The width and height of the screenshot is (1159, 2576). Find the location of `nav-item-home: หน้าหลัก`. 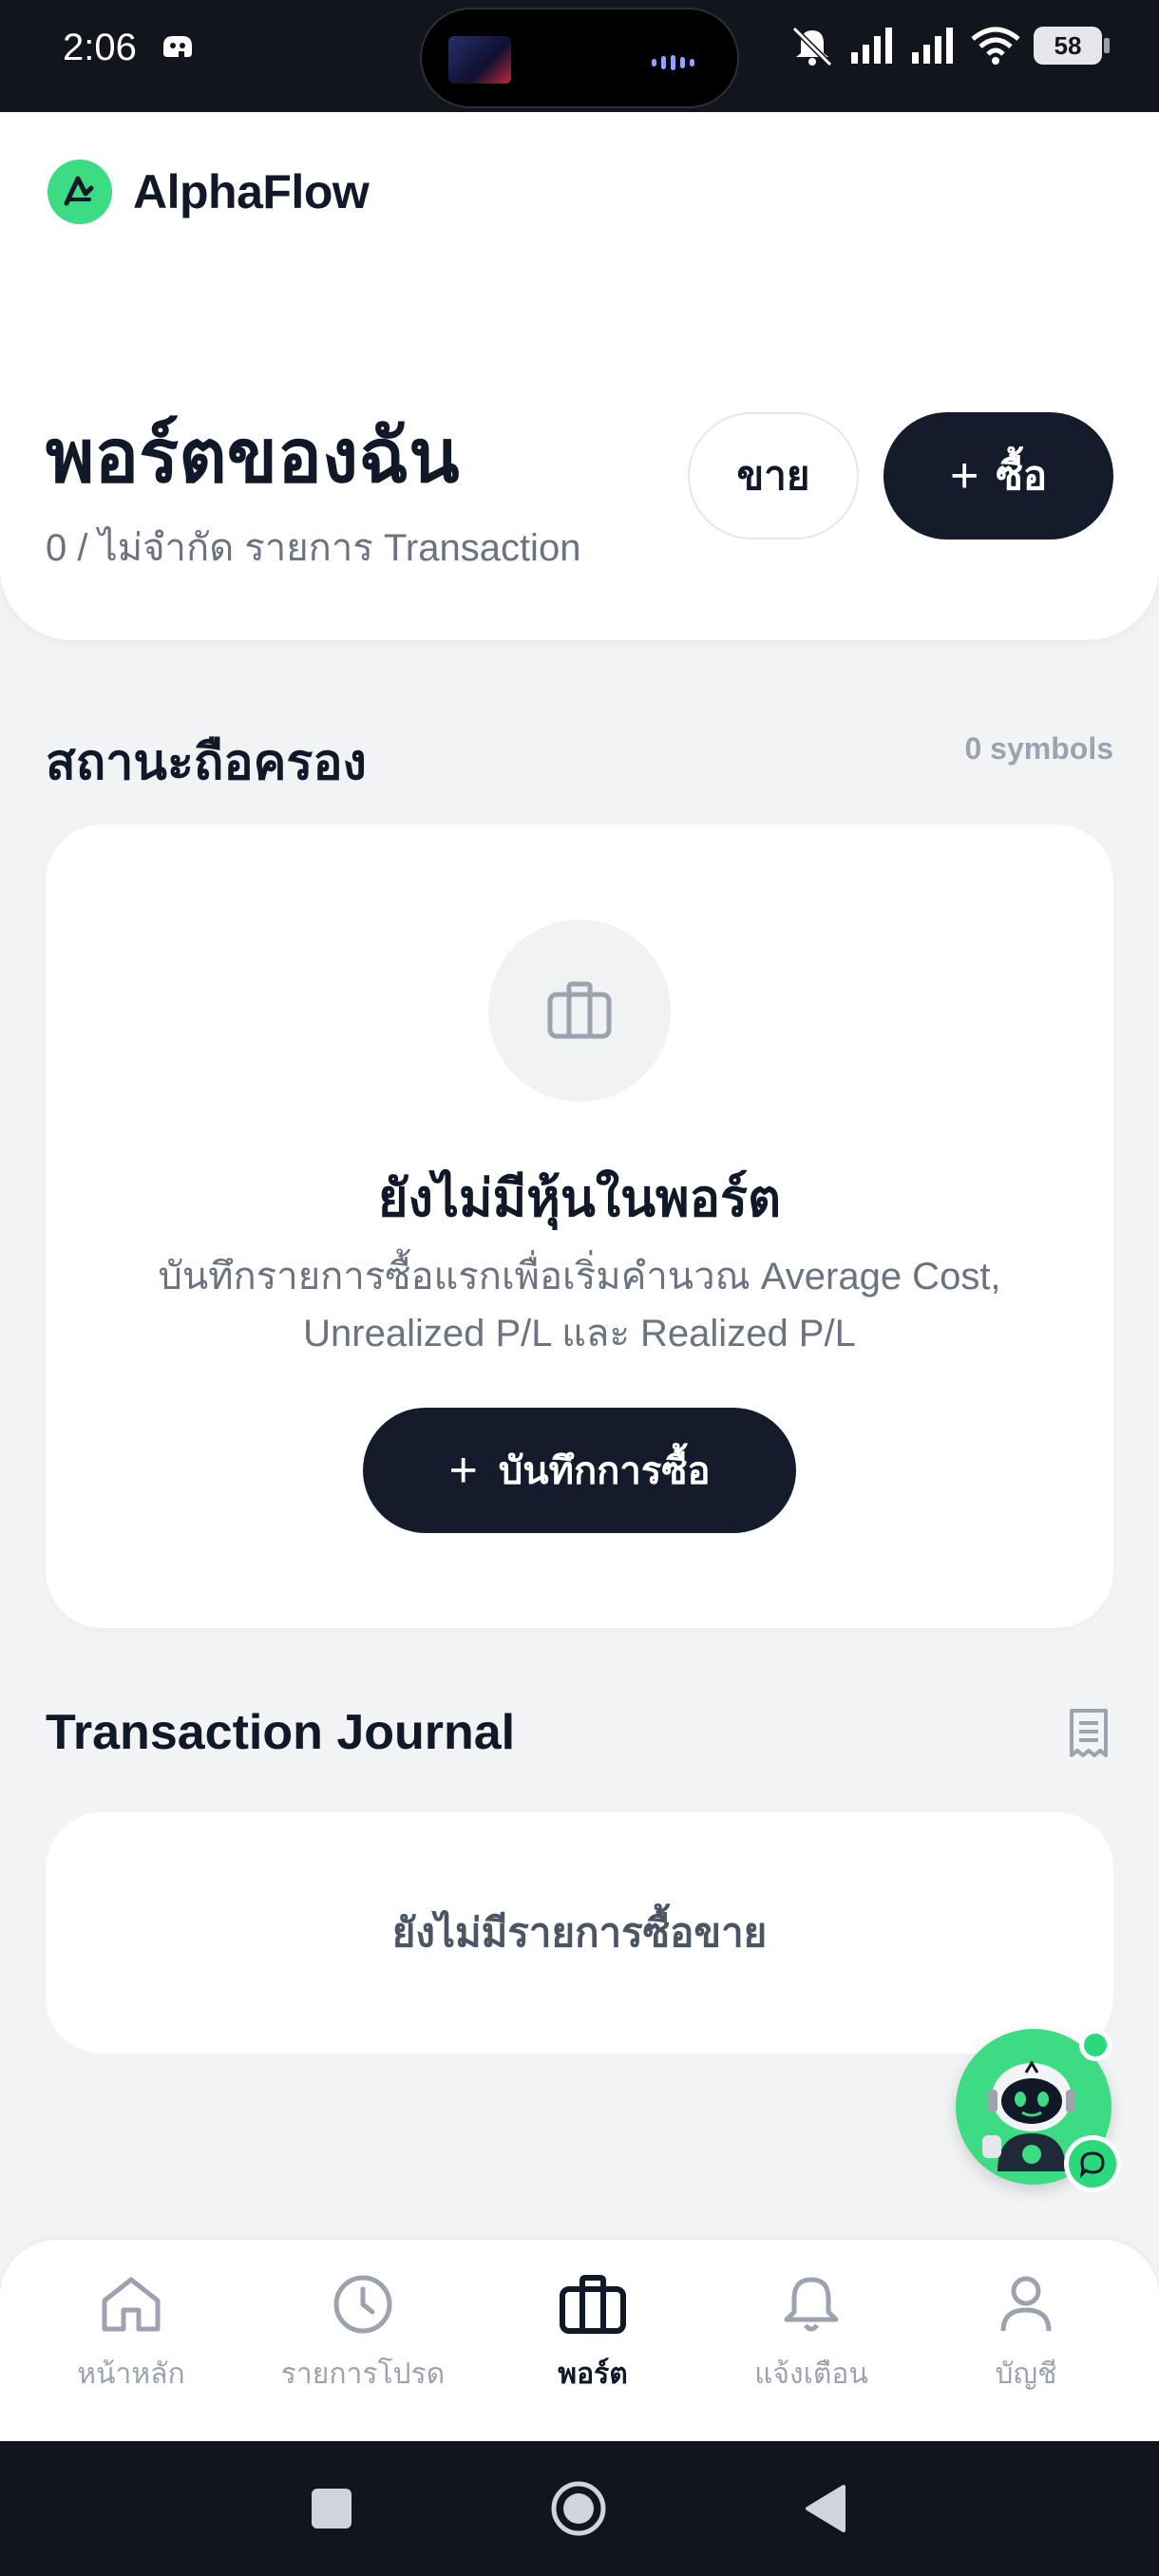

nav-item-home: หน้าหลัก is located at coordinates (131, 2335).